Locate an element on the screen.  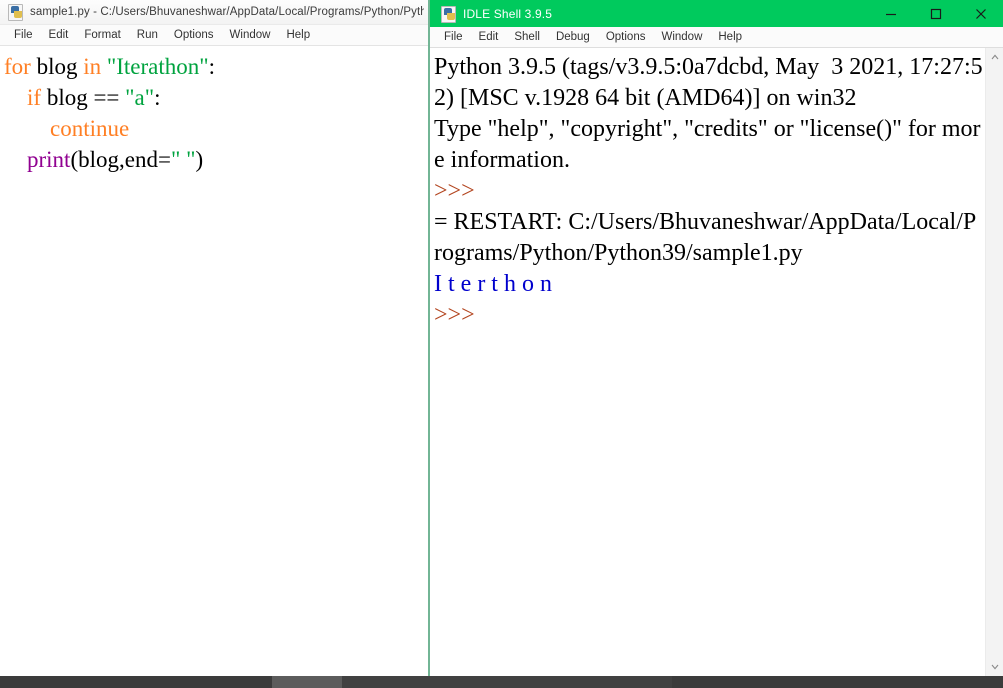
shell-menu-shell: Shell is located at coordinates (527, 37).